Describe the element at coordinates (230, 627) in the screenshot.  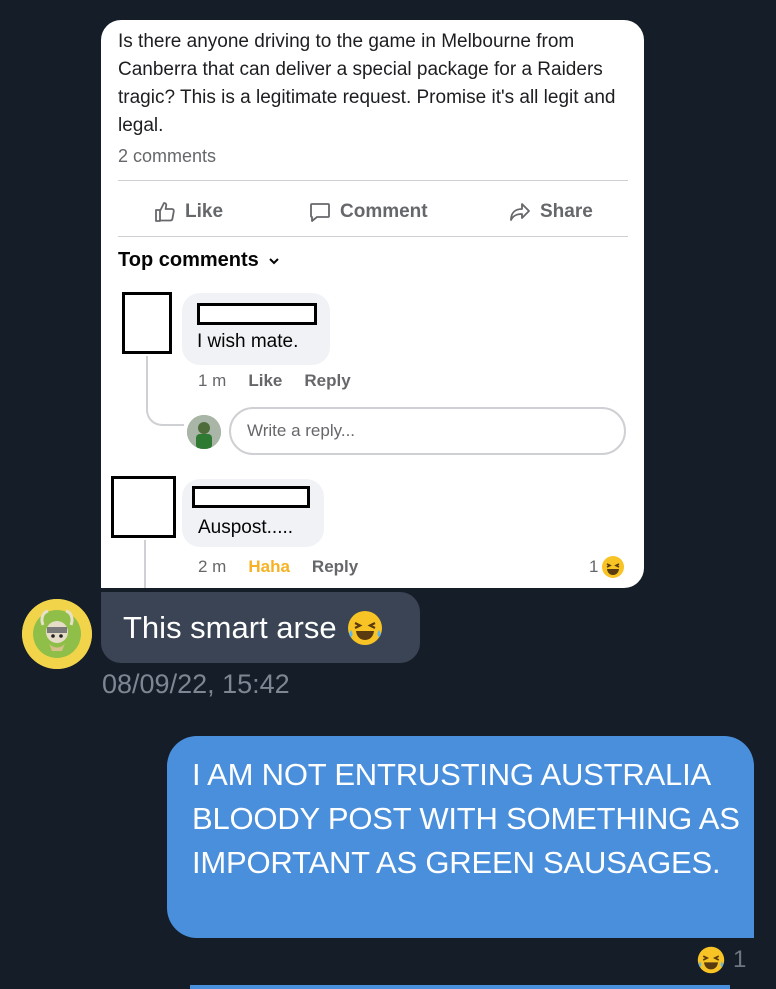
I see `incoming-text: This smart arse` at that location.